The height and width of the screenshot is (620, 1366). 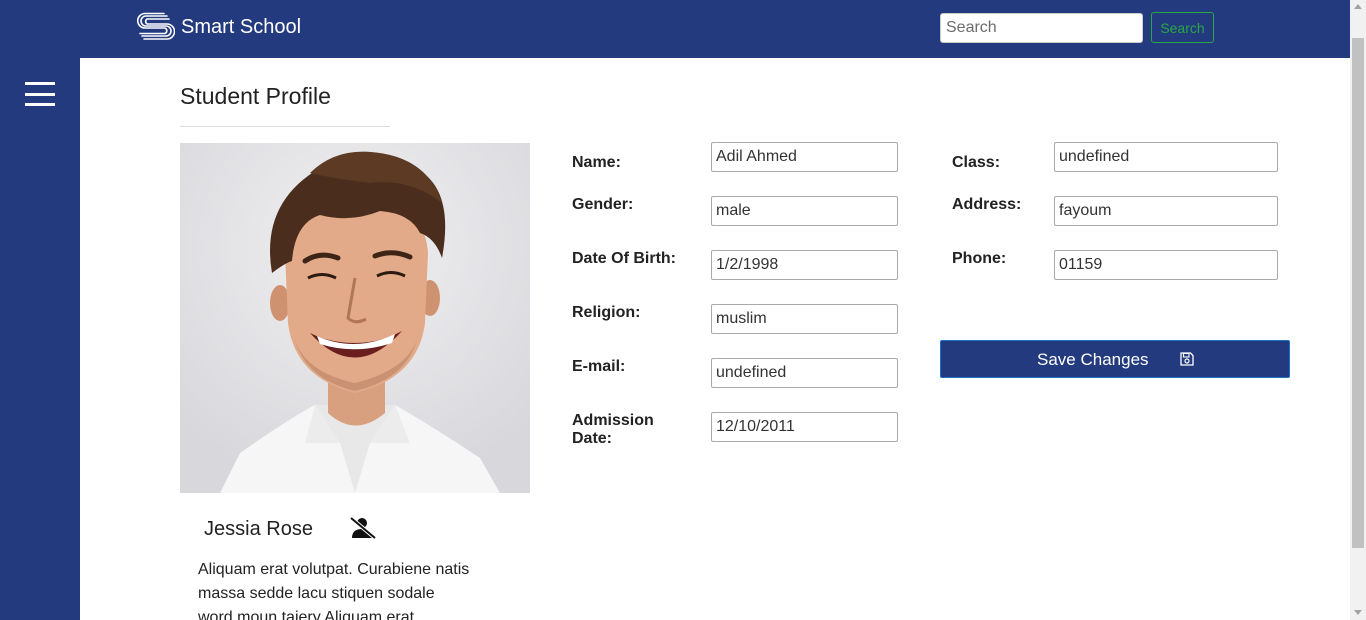 I want to click on class-field, so click(x=1166, y=157).